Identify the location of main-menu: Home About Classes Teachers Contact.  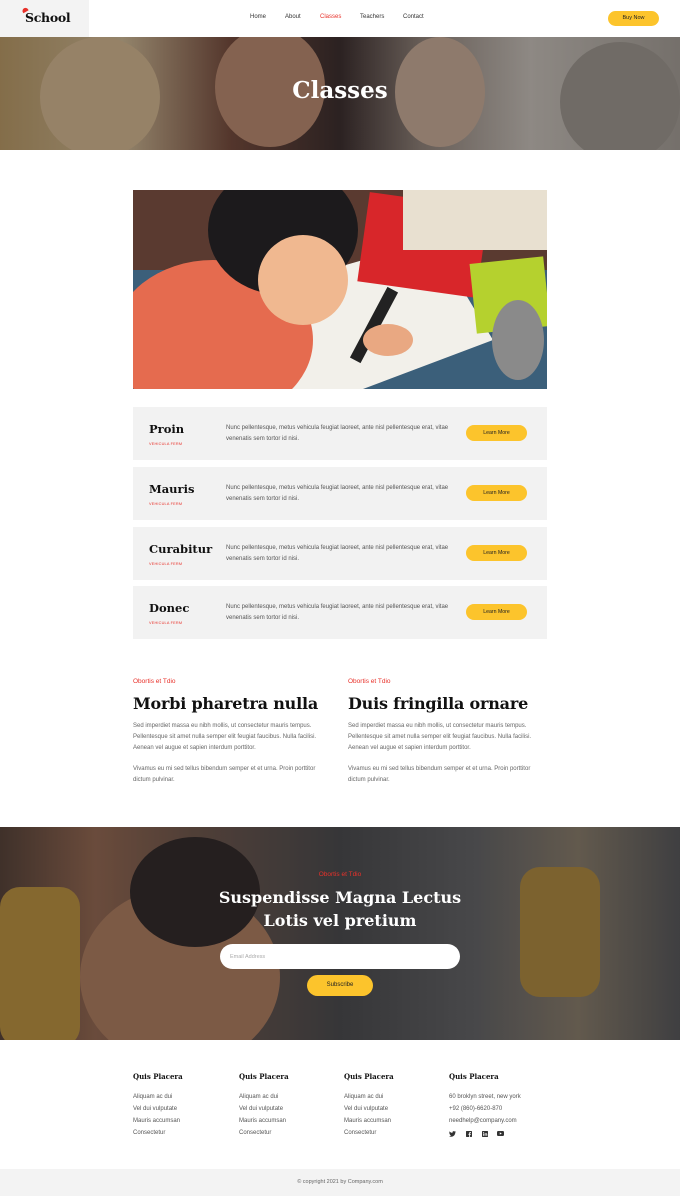
(340, 19).